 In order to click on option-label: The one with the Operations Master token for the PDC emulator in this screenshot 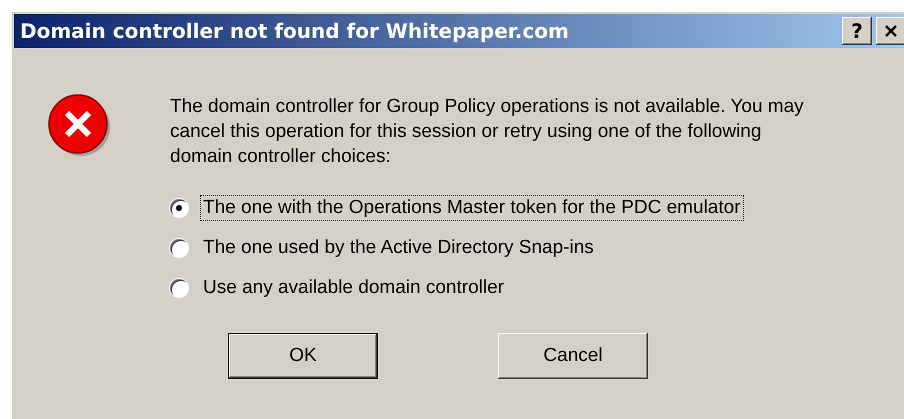, I will do `click(472, 208)`.